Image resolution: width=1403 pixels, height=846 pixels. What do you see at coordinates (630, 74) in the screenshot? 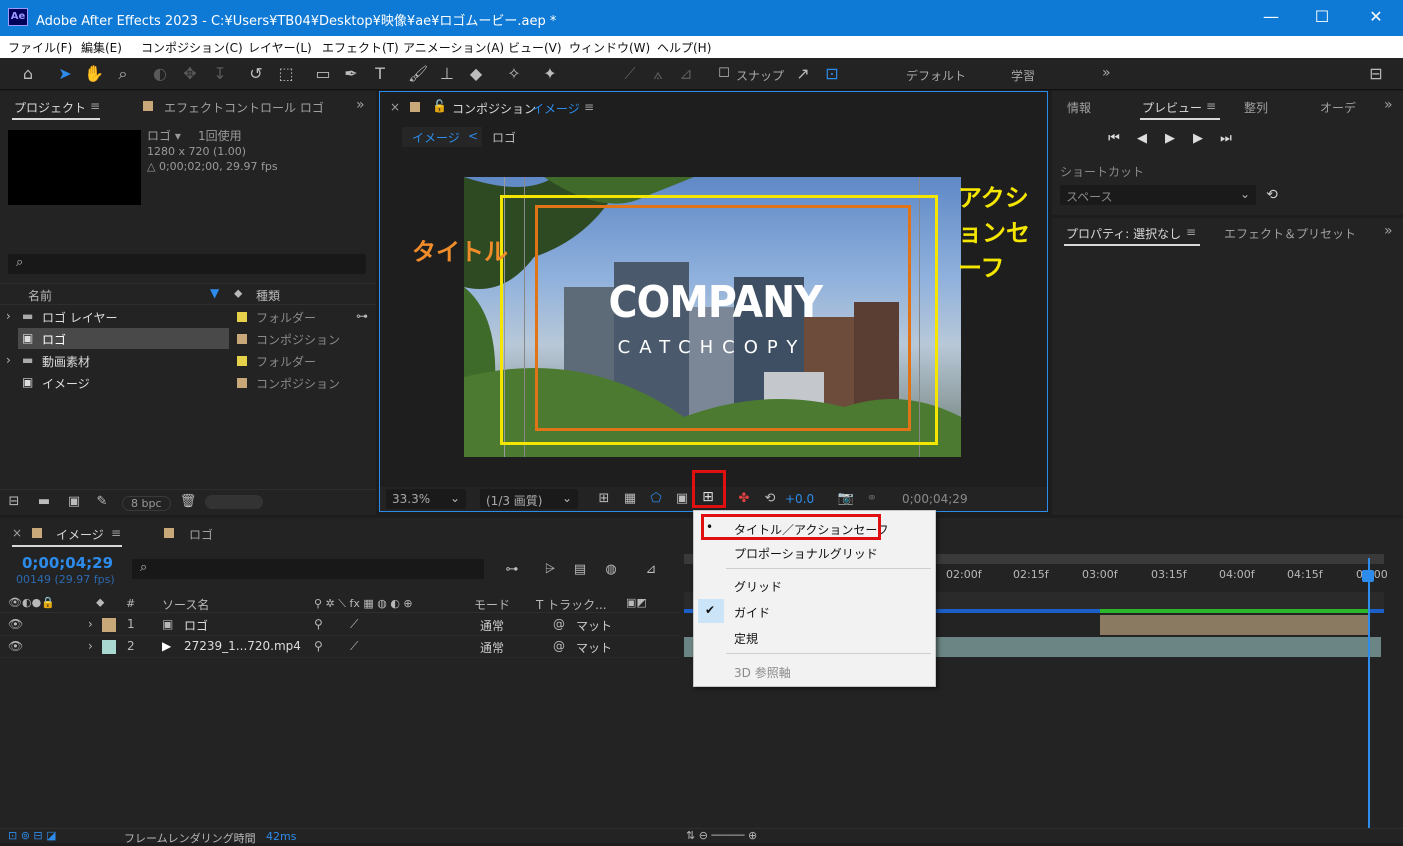
I see `local-axis-icon: ⟋` at bounding box center [630, 74].